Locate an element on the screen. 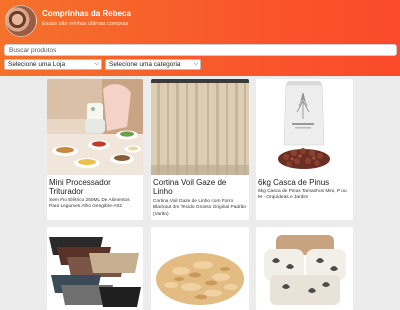 The image size is (400, 310). category-select-value: Selecione uma categoria is located at coordinates (145, 64).